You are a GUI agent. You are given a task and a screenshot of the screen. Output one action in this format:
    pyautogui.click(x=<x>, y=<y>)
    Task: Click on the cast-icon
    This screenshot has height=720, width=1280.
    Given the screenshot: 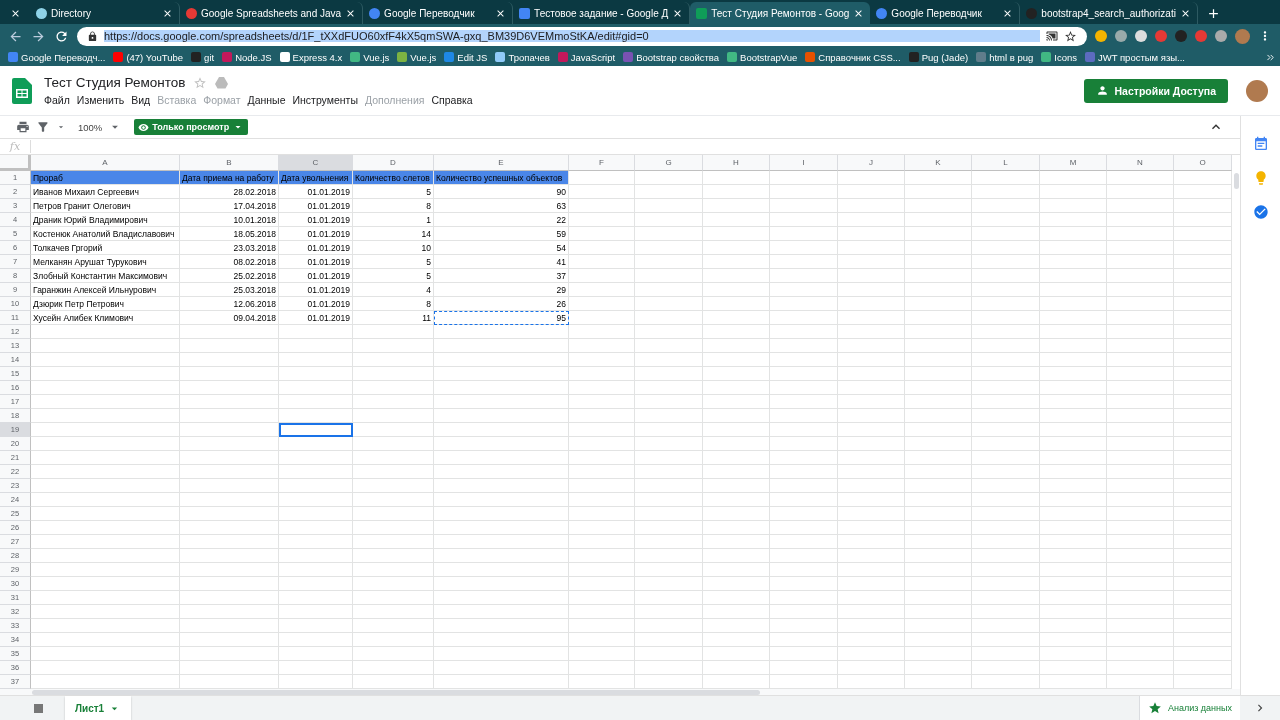 What is the action you would take?
    pyautogui.click(x=1052, y=36)
    